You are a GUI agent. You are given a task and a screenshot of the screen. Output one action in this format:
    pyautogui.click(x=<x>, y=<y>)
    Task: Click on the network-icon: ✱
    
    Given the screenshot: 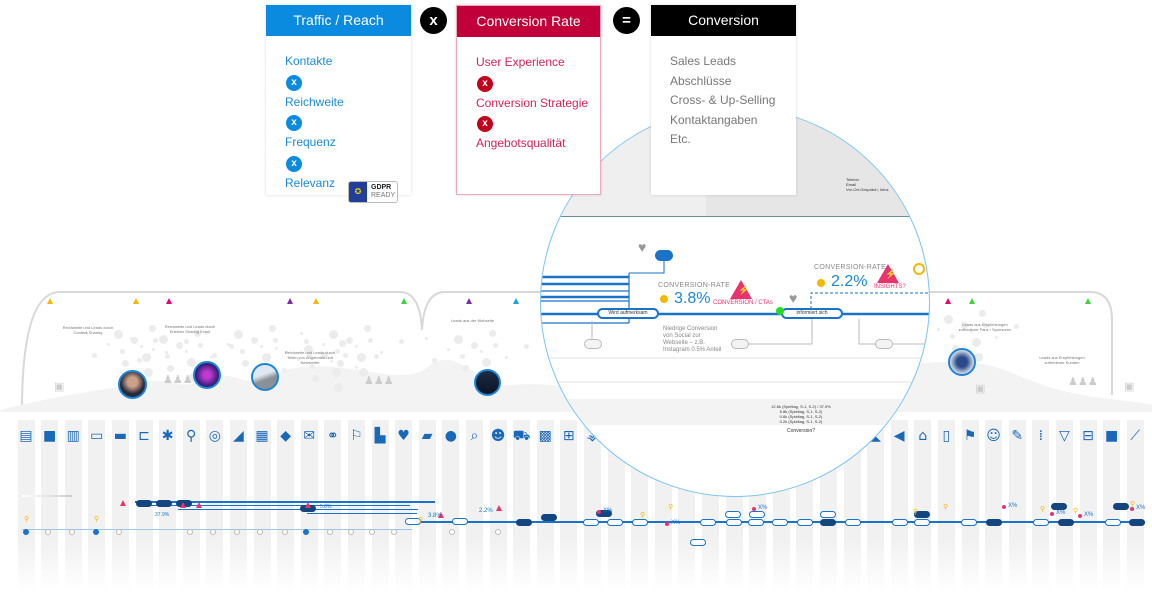 What is the action you would take?
    pyautogui.click(x=168, y=436)
    